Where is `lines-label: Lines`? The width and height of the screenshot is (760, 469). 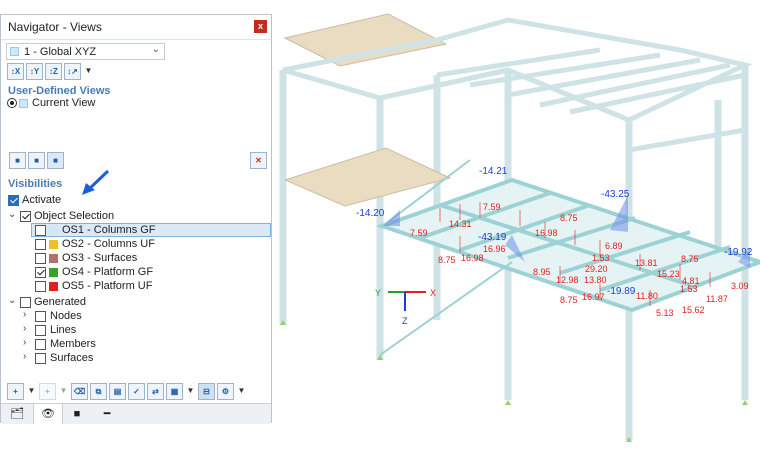 lines-label: Lines is located at coordinates (63, 330).